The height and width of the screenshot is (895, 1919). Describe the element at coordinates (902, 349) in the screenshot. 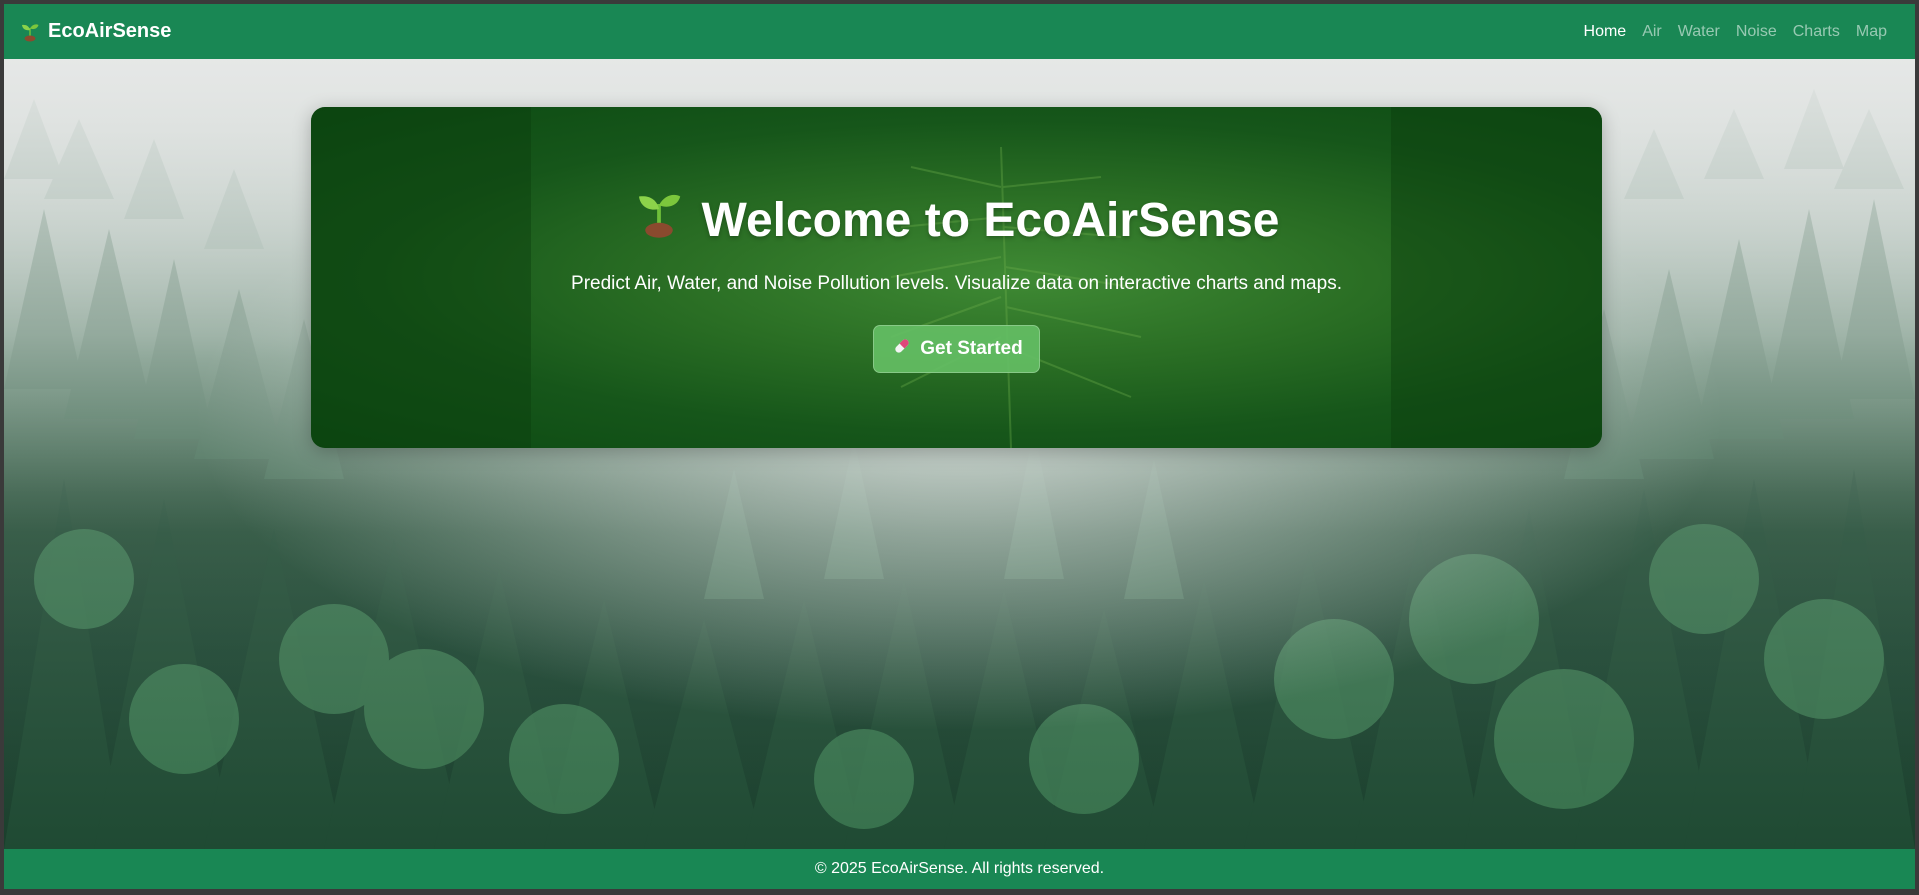

I see `pill-icon` at that location.